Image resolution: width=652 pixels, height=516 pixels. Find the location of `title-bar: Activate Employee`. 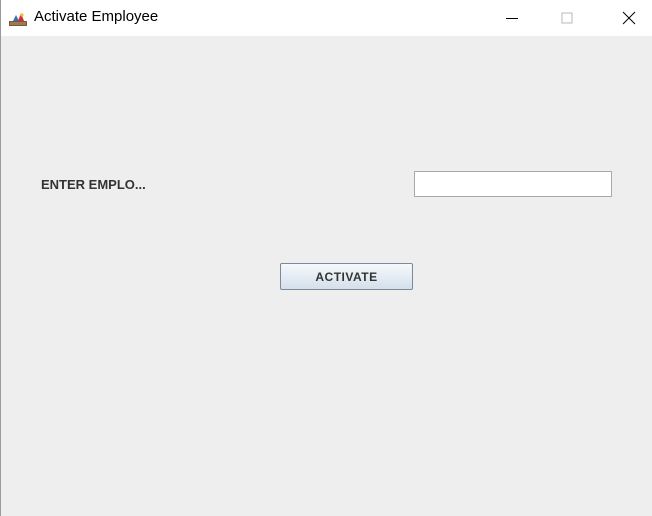

title-bar: Activate Employee is located at coordinates (326, 18).